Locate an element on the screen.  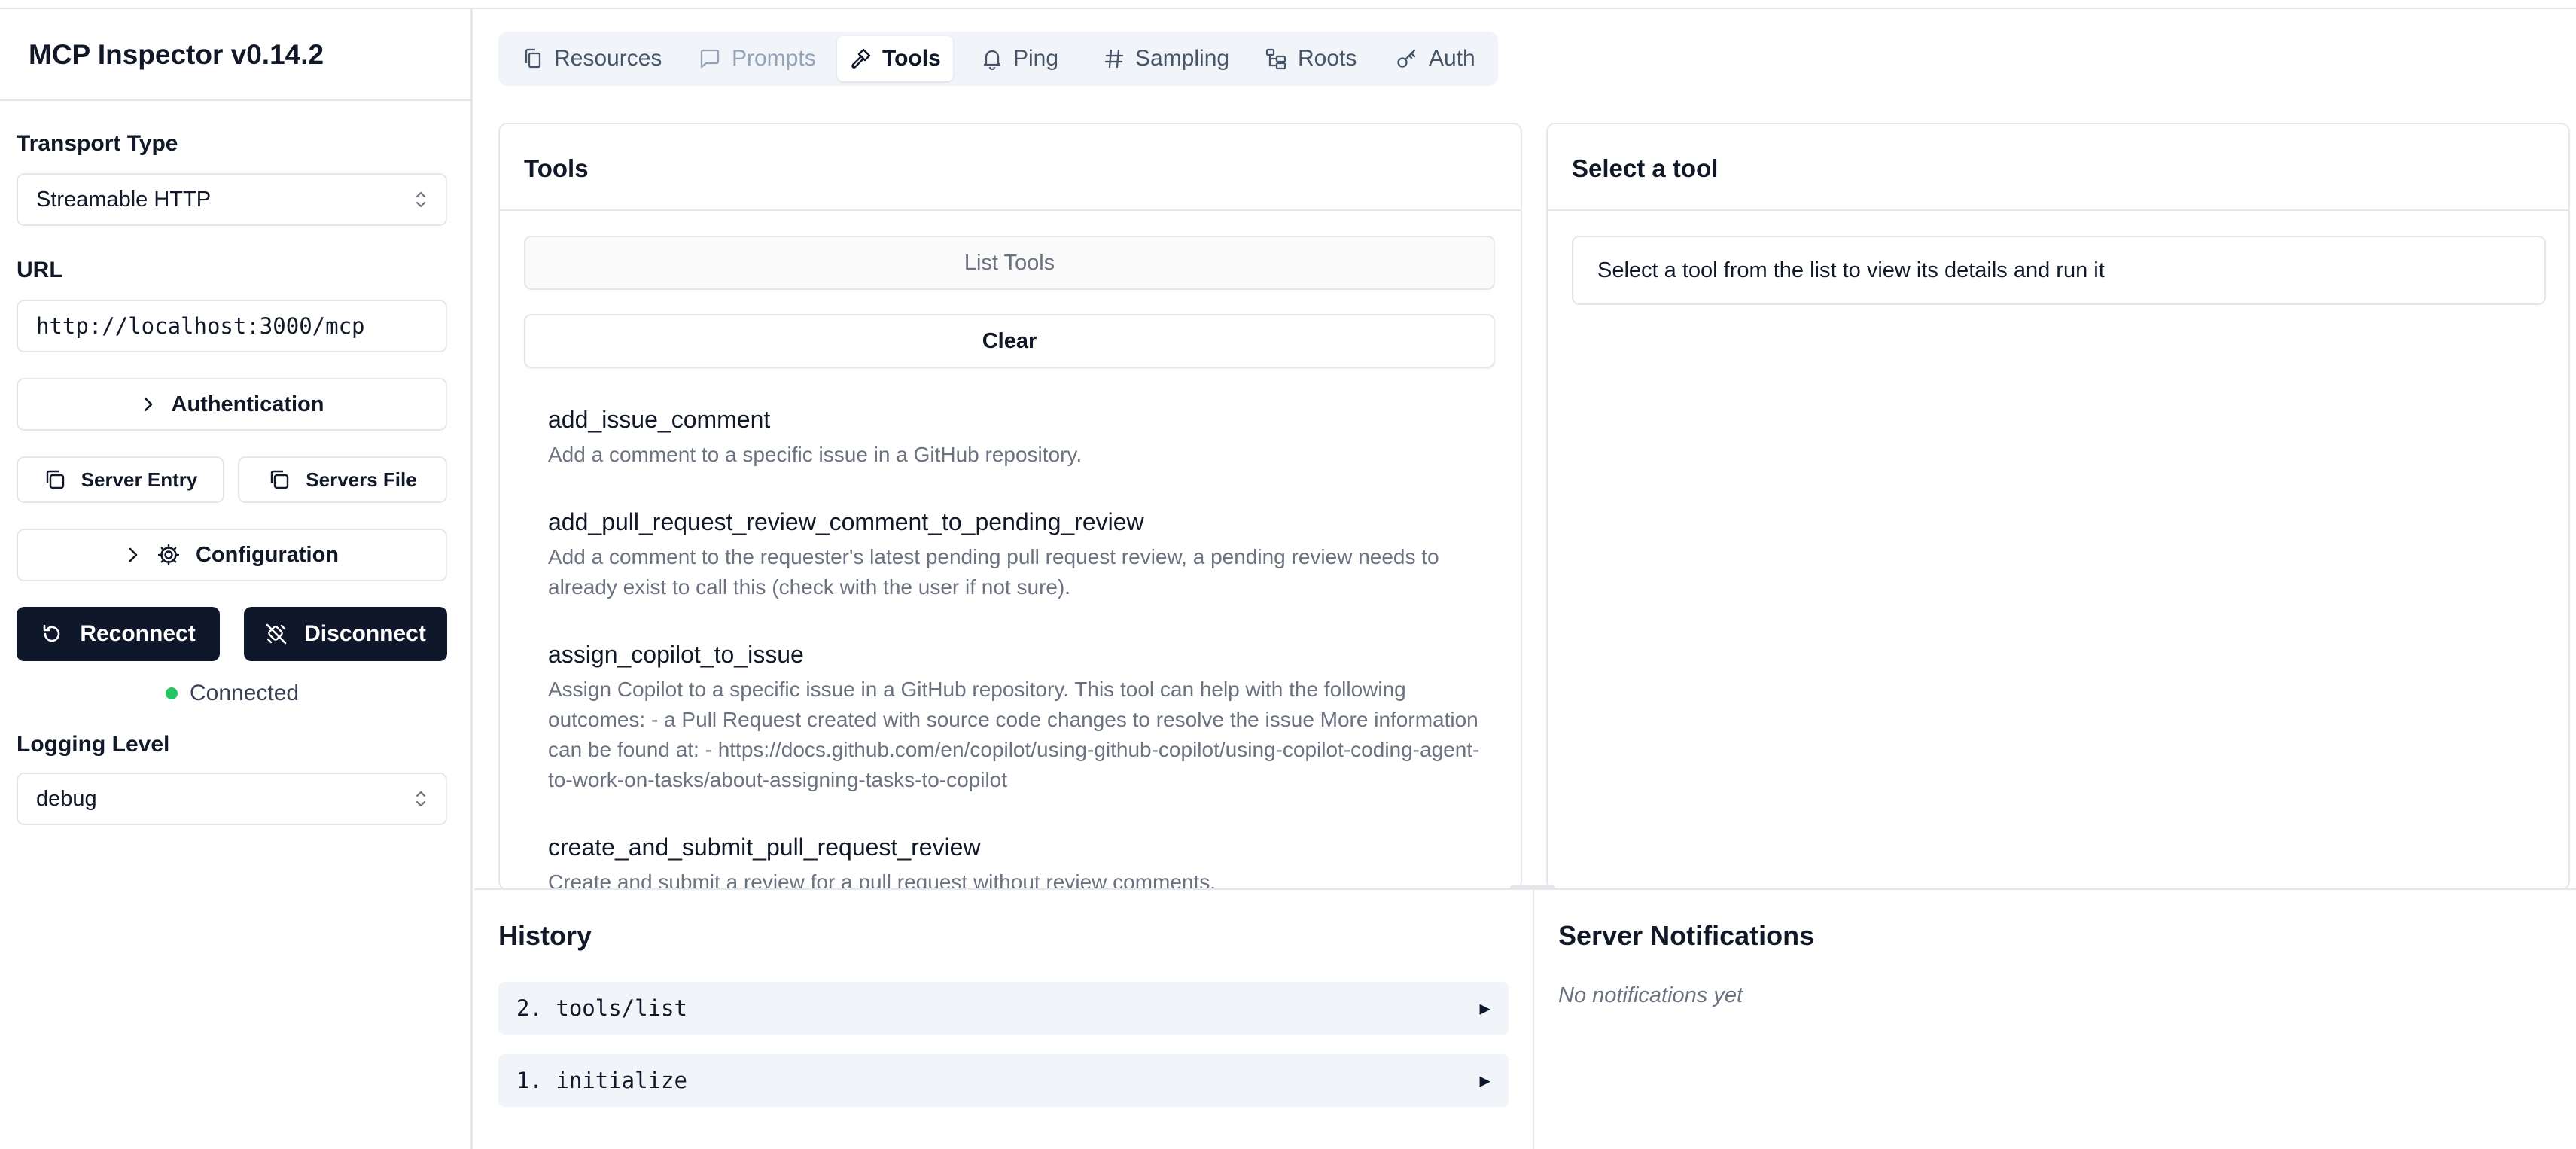
tab-sampling: Sampling is located at coordinates (1166, 58).